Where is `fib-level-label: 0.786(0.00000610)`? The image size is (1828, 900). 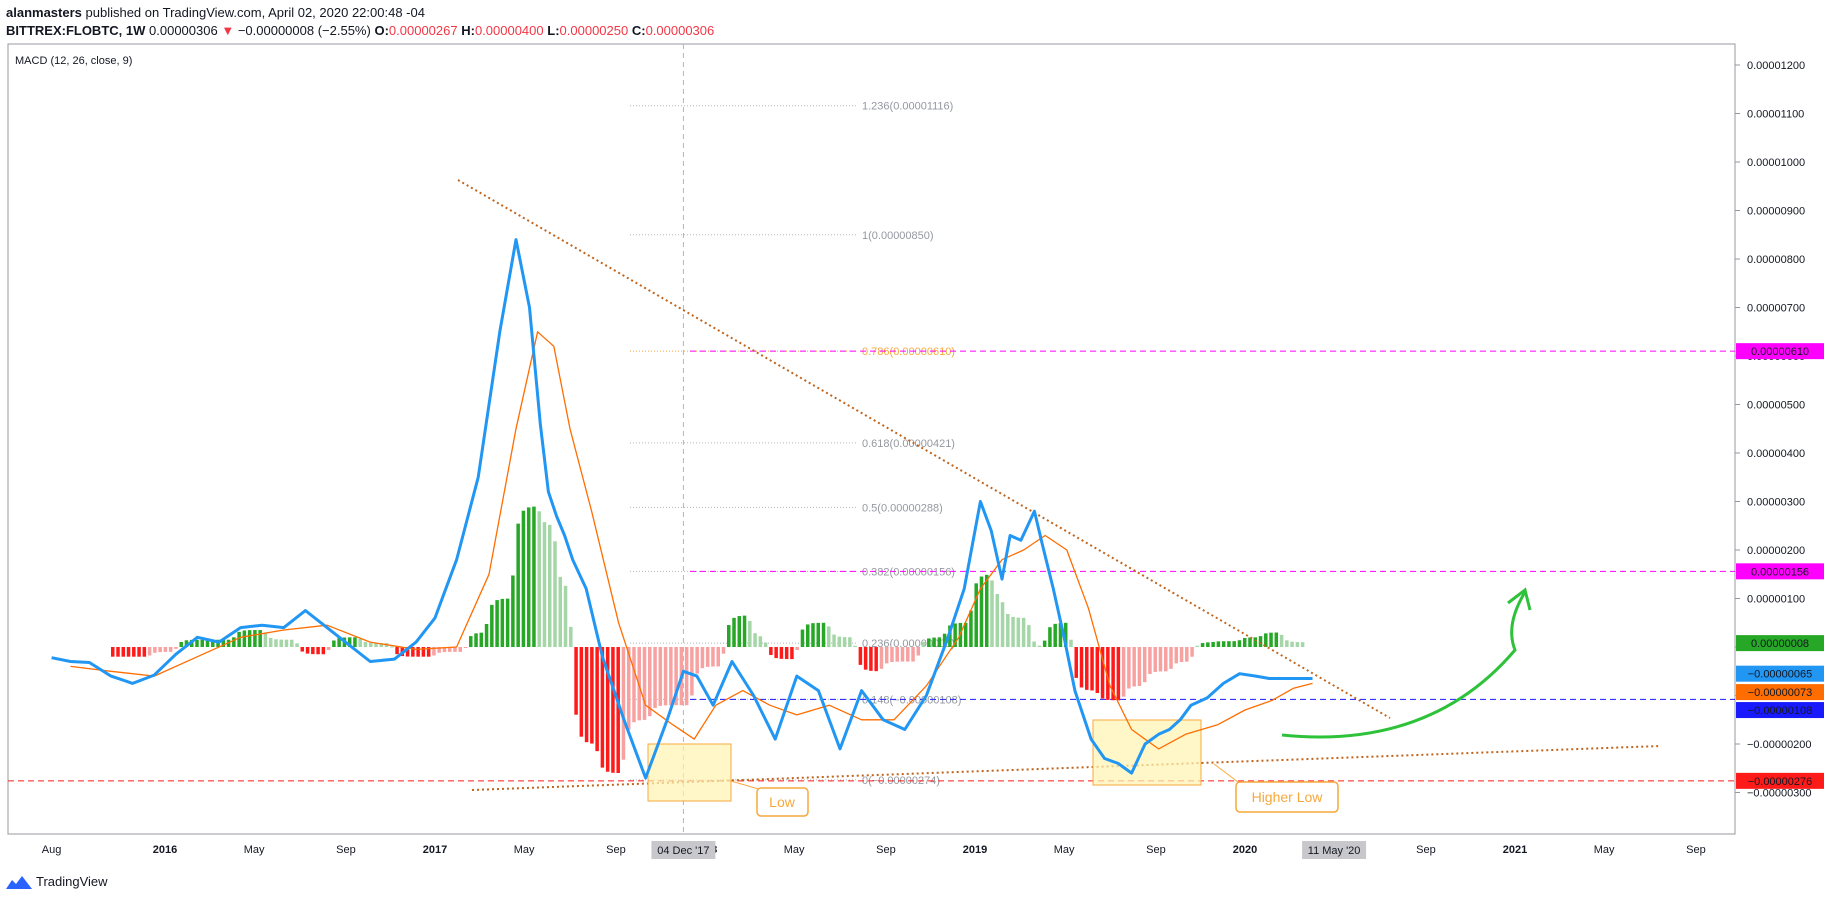
fib-level-label: 0.786(0.00000610) is located at coordinates (908, 352).